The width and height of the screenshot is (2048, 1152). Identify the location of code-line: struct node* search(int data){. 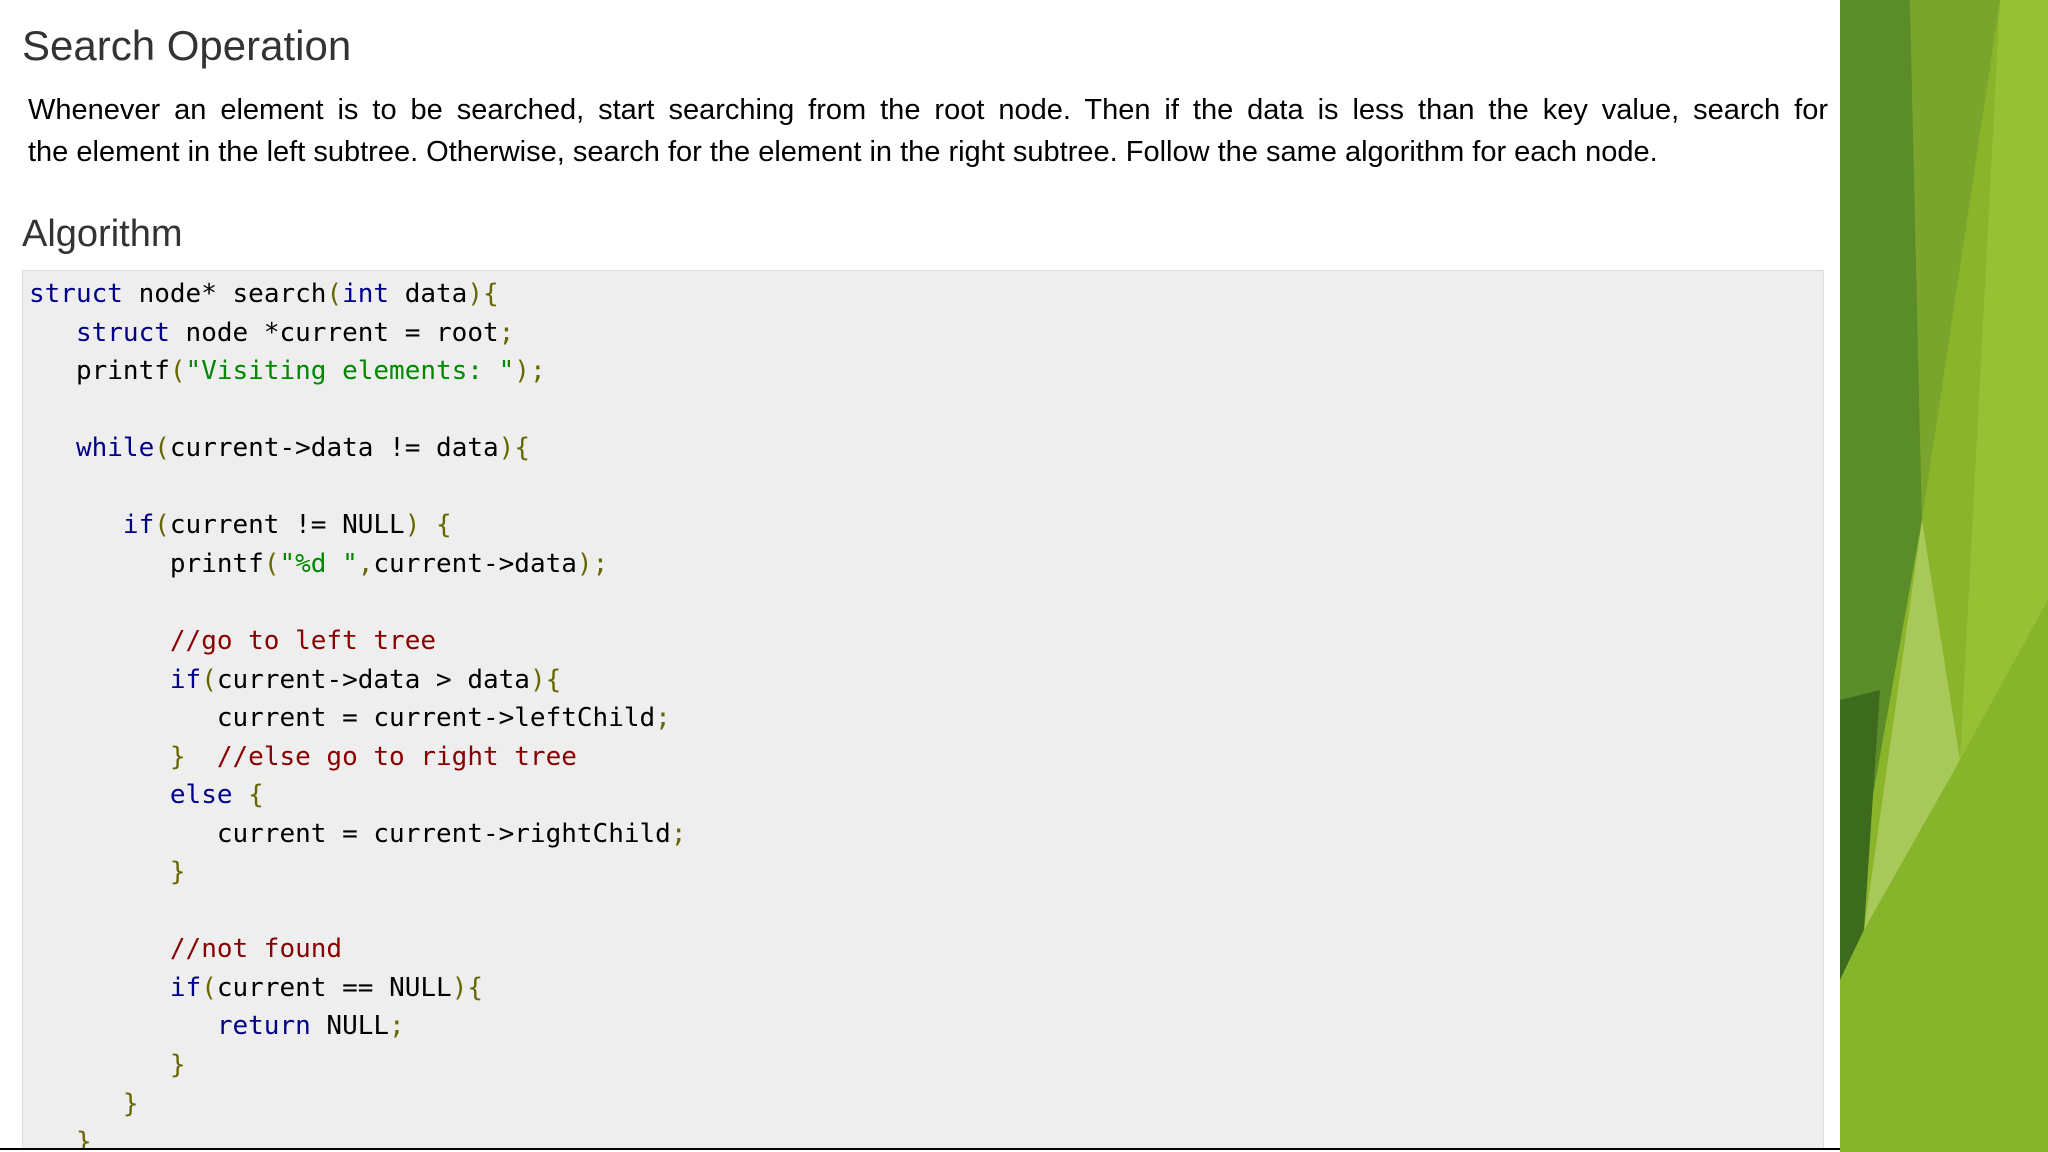
(264, 294).